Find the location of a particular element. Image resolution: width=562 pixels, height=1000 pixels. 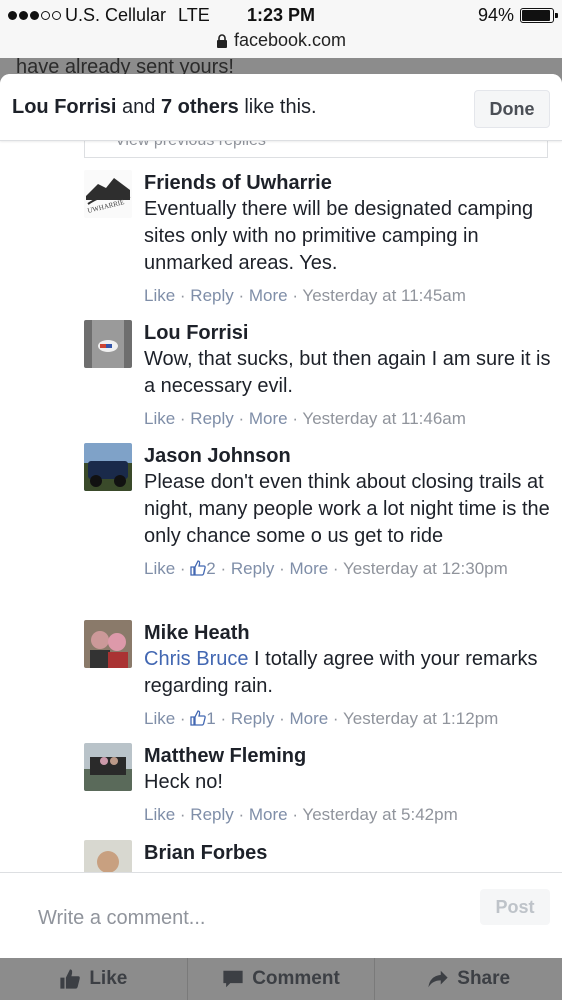

reaction-count-value: 2 is located at coordinates (211, 568).